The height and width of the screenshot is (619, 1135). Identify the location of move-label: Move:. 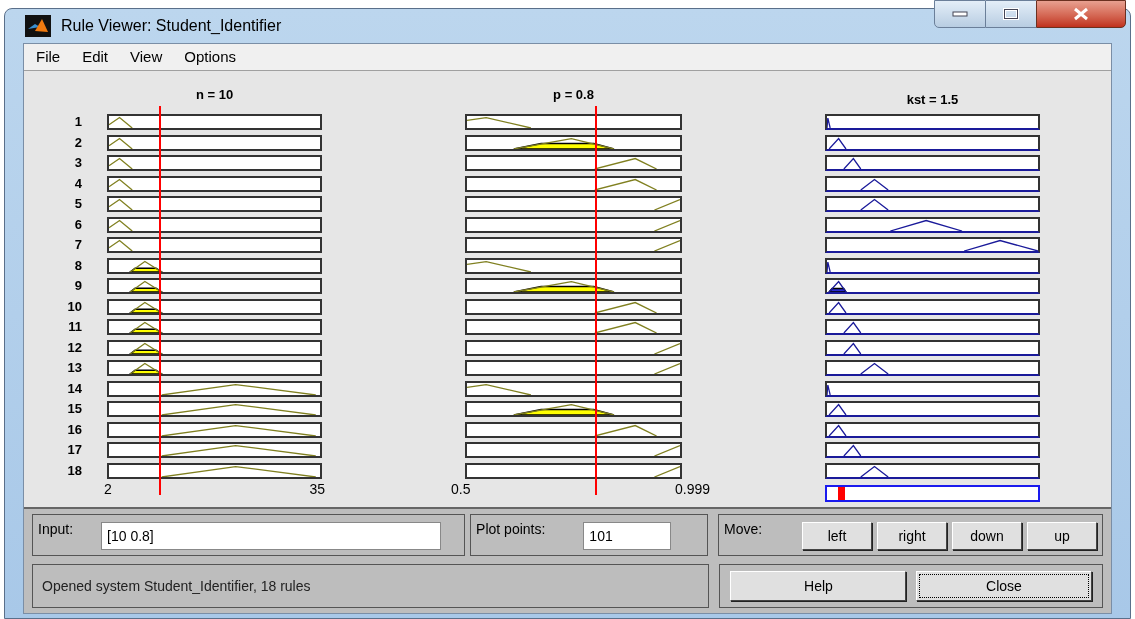
(744, 529).